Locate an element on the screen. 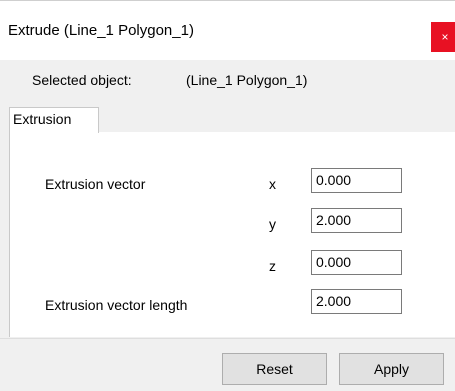  tab-extrusion-label: Extrusion is located at coordinates (42, 119).